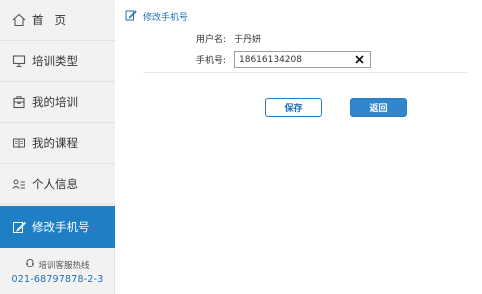  I want to click on page-title: 修改手机号, so click(166, 18).